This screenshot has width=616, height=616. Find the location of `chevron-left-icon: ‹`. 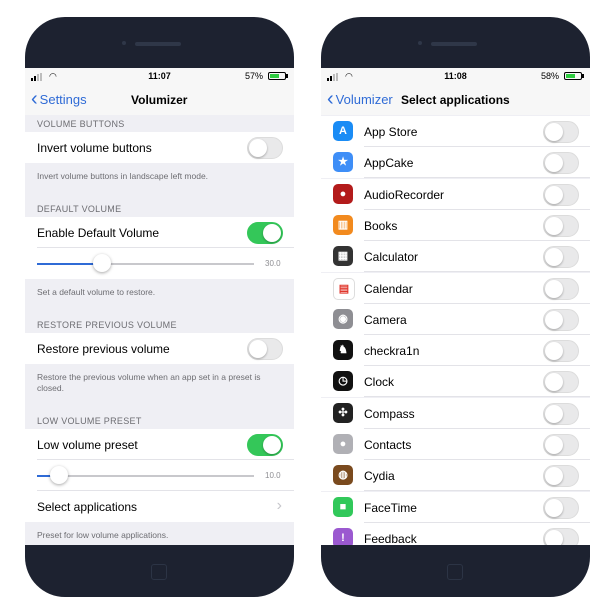

chevron-left-icon: ‹ is located at coordinates (34, 99).